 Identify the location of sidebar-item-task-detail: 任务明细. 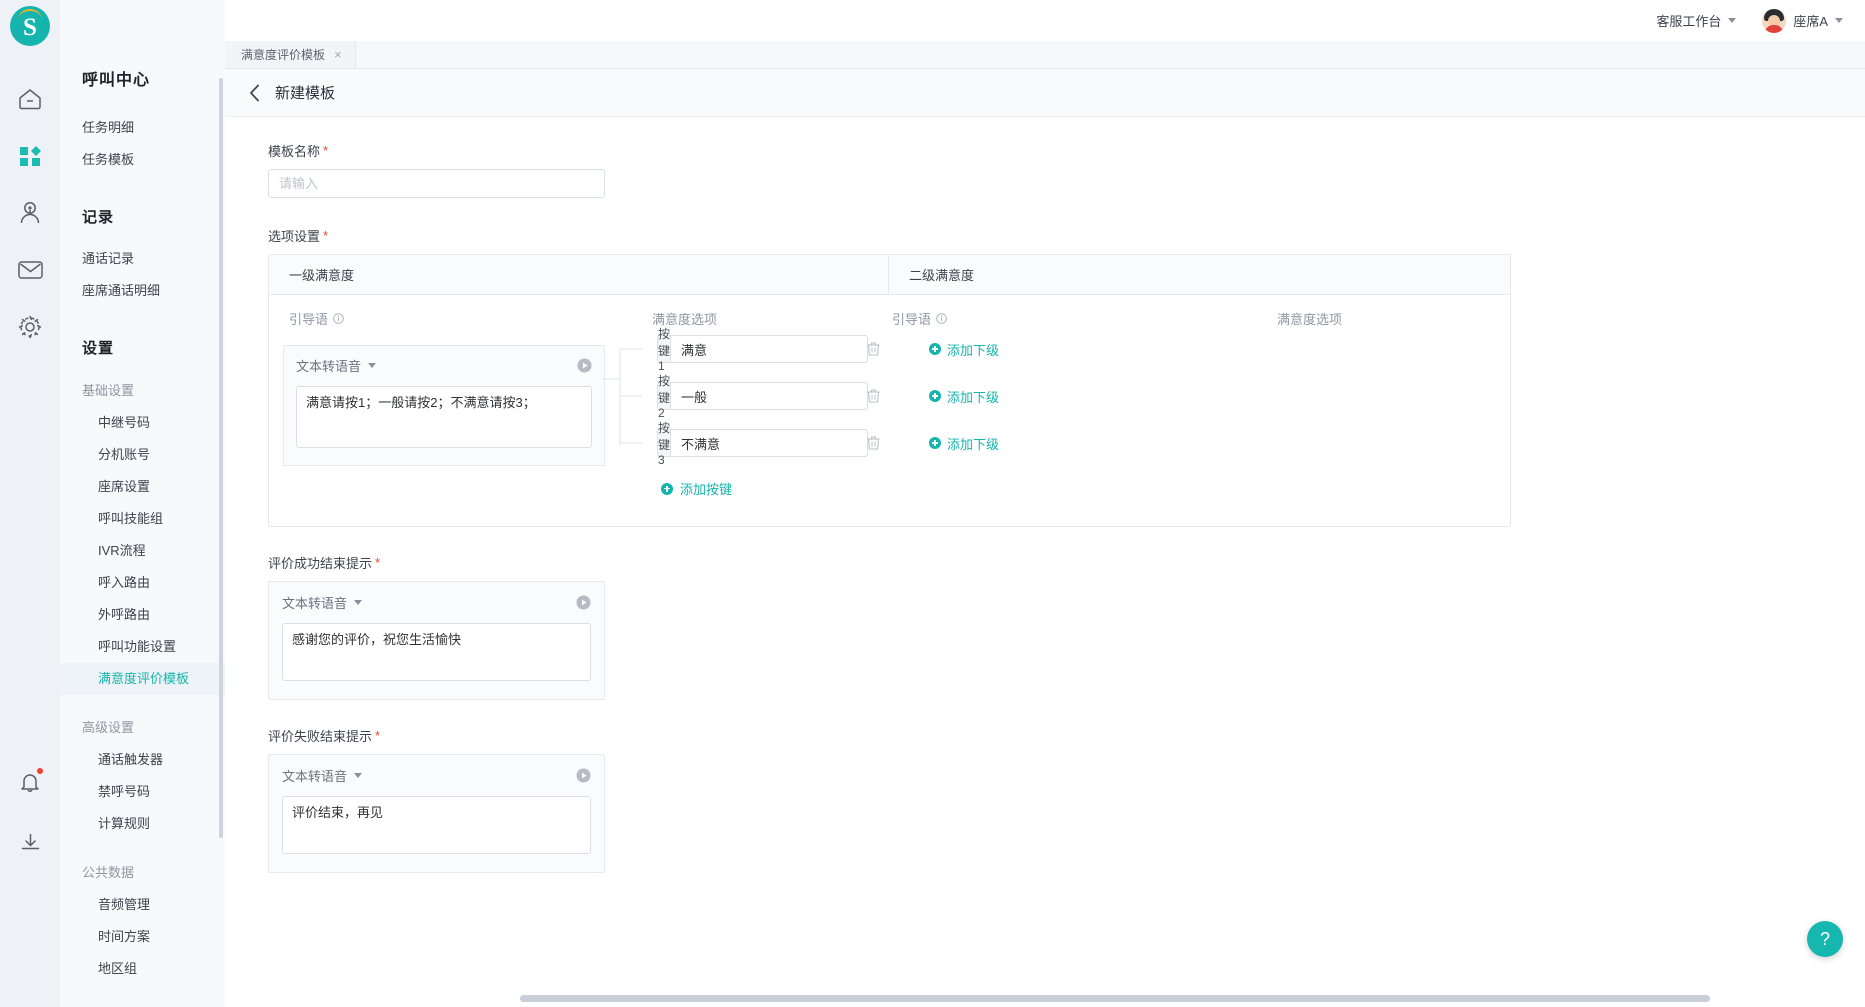
(142, 128).